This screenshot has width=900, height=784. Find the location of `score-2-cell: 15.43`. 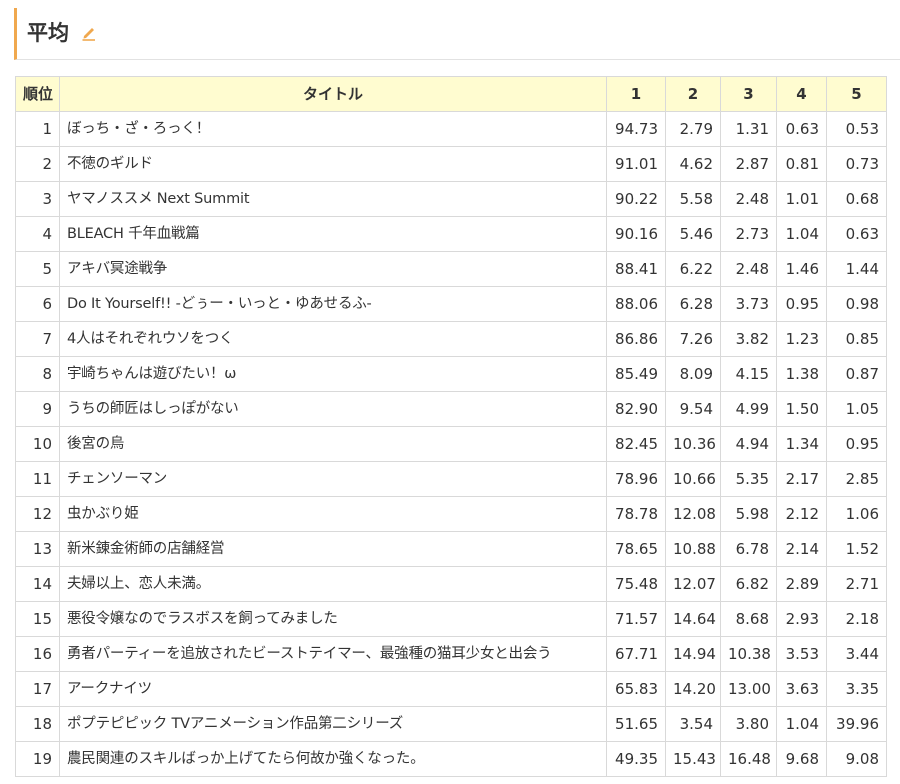

score-2-cell: 15.43 is located at coordinates (693, 759).